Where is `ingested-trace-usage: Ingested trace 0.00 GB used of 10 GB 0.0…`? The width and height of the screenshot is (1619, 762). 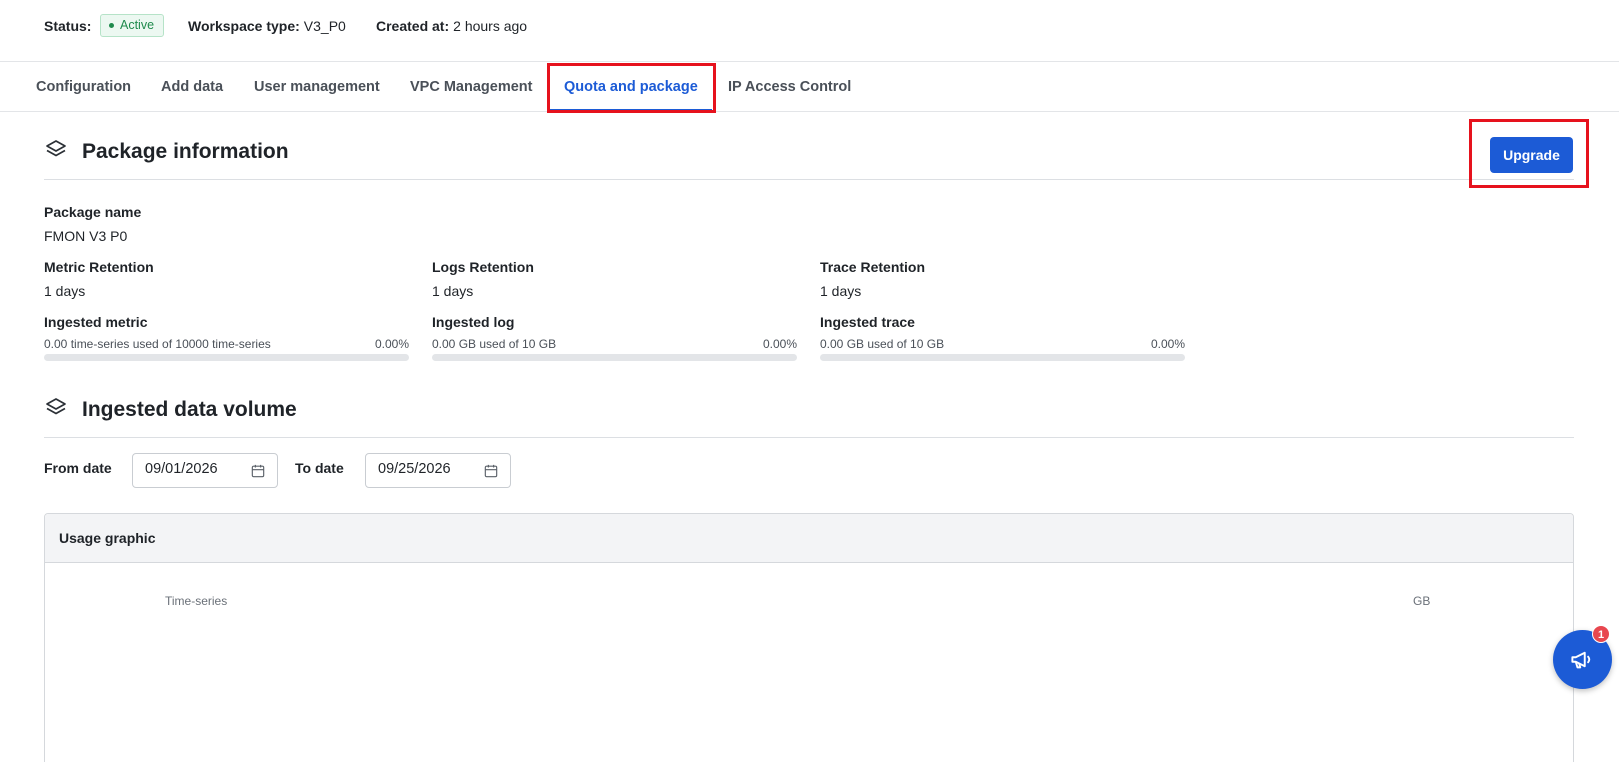 ingested-trace-usage: Ingested trace 0.00 GB used of 10 GB 0.0… is located at coordinates (1002, 337).